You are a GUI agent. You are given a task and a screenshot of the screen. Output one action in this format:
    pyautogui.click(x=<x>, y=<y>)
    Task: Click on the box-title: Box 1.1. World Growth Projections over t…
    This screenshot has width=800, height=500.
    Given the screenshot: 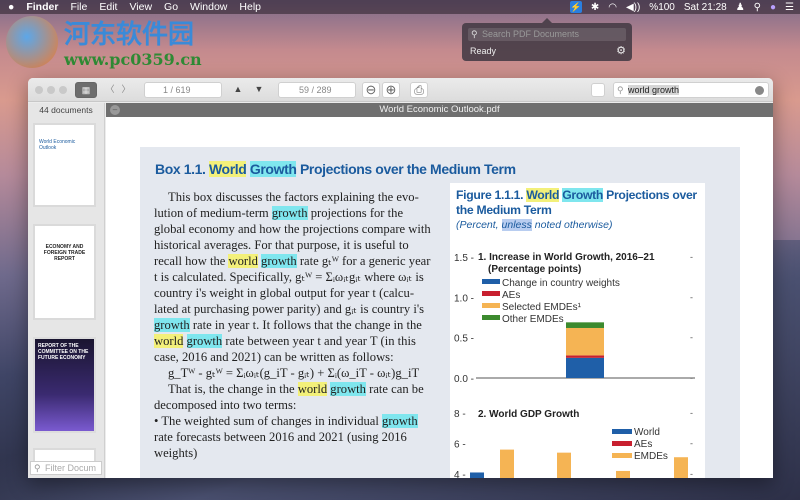 What is the action you would take?
    pyautogui.click(x=335, y=169)
    